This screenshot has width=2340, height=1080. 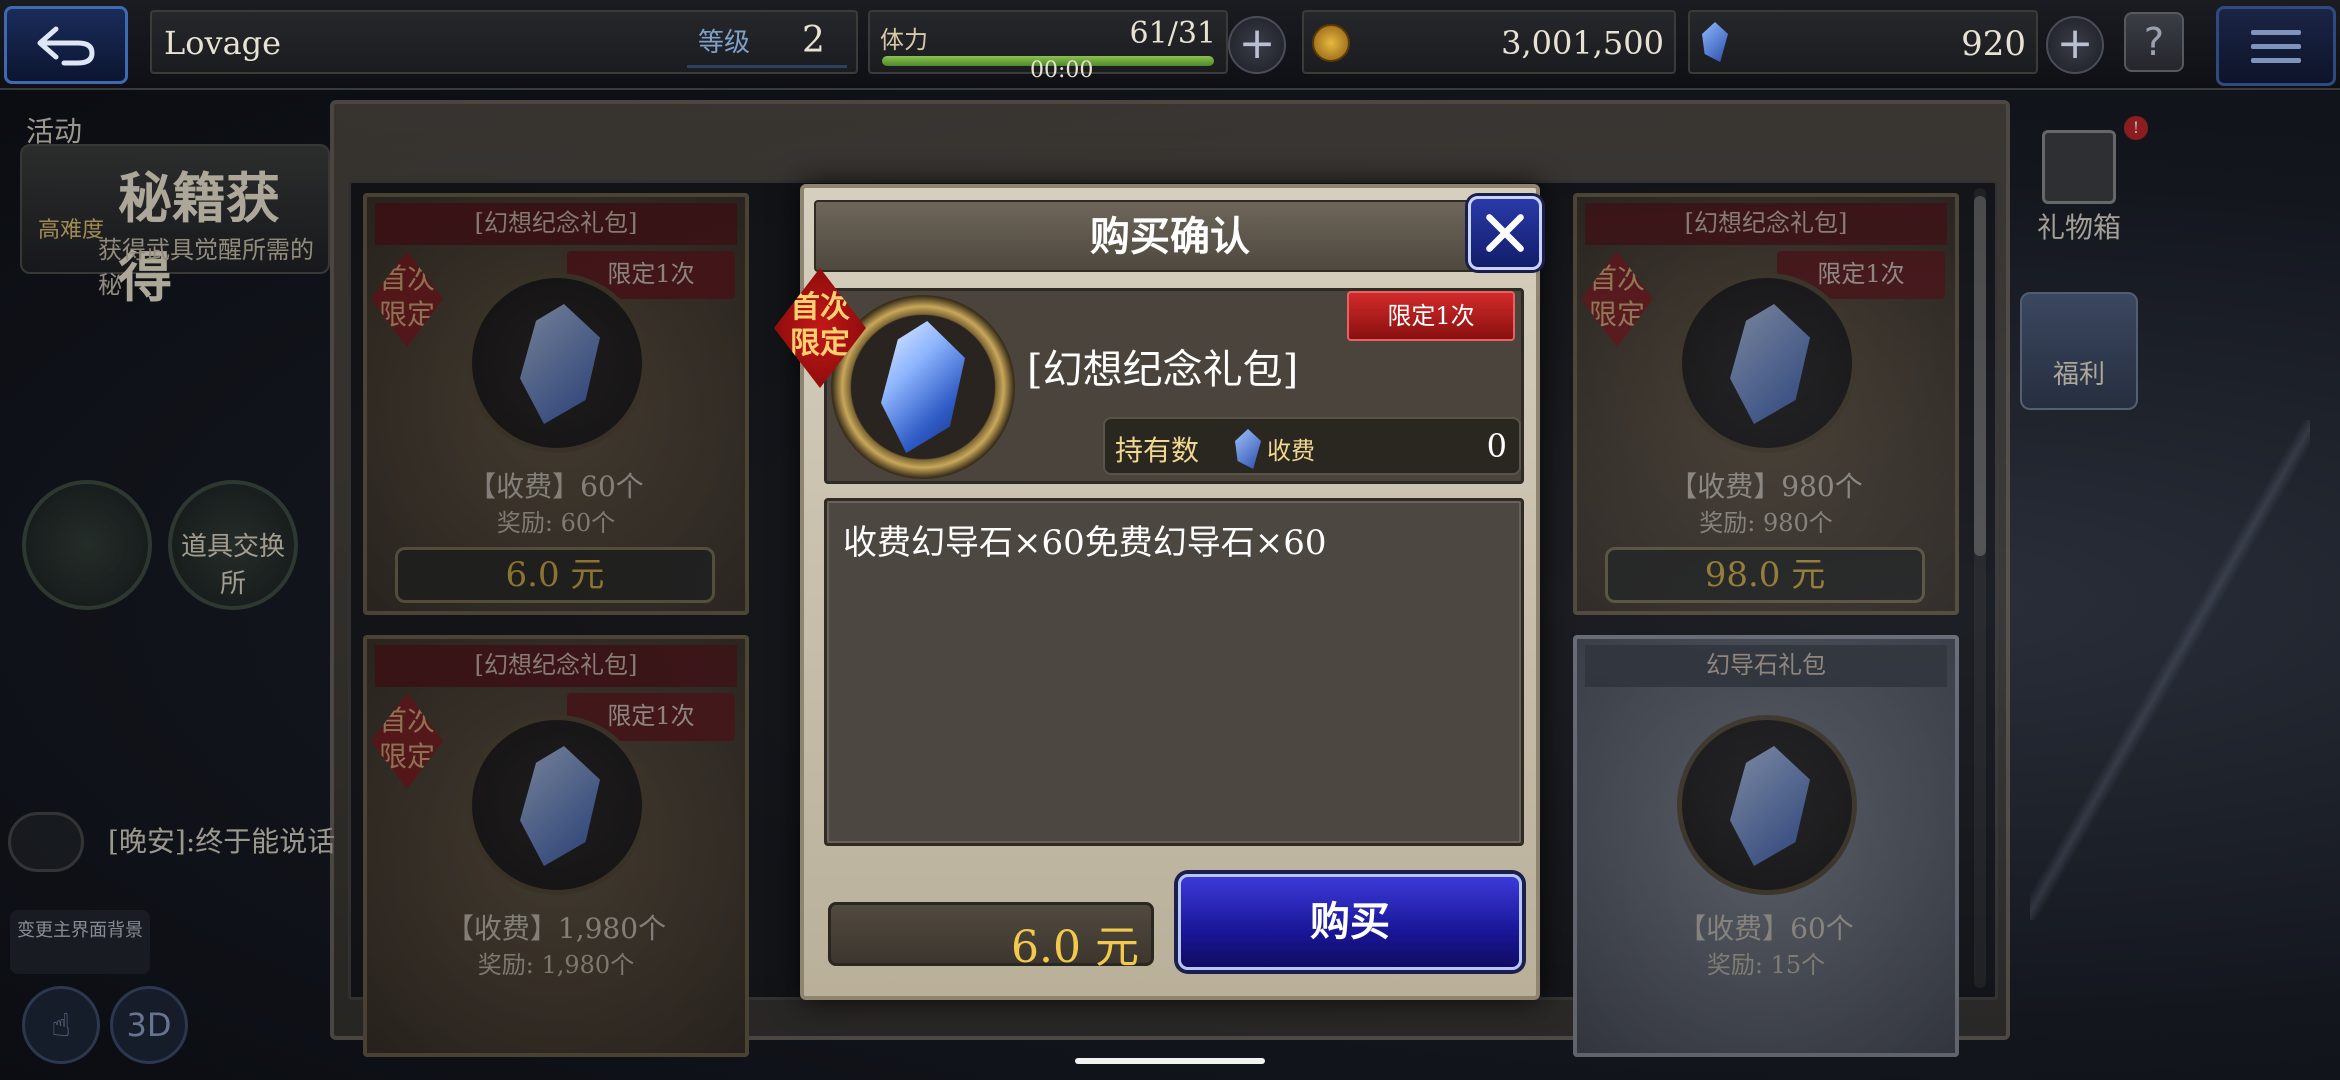 What do you see at coordinates (1163, 370) in the screenshot?
I see `item-name: [幻想纪念礼包]` at bounding box center [1163, 370].